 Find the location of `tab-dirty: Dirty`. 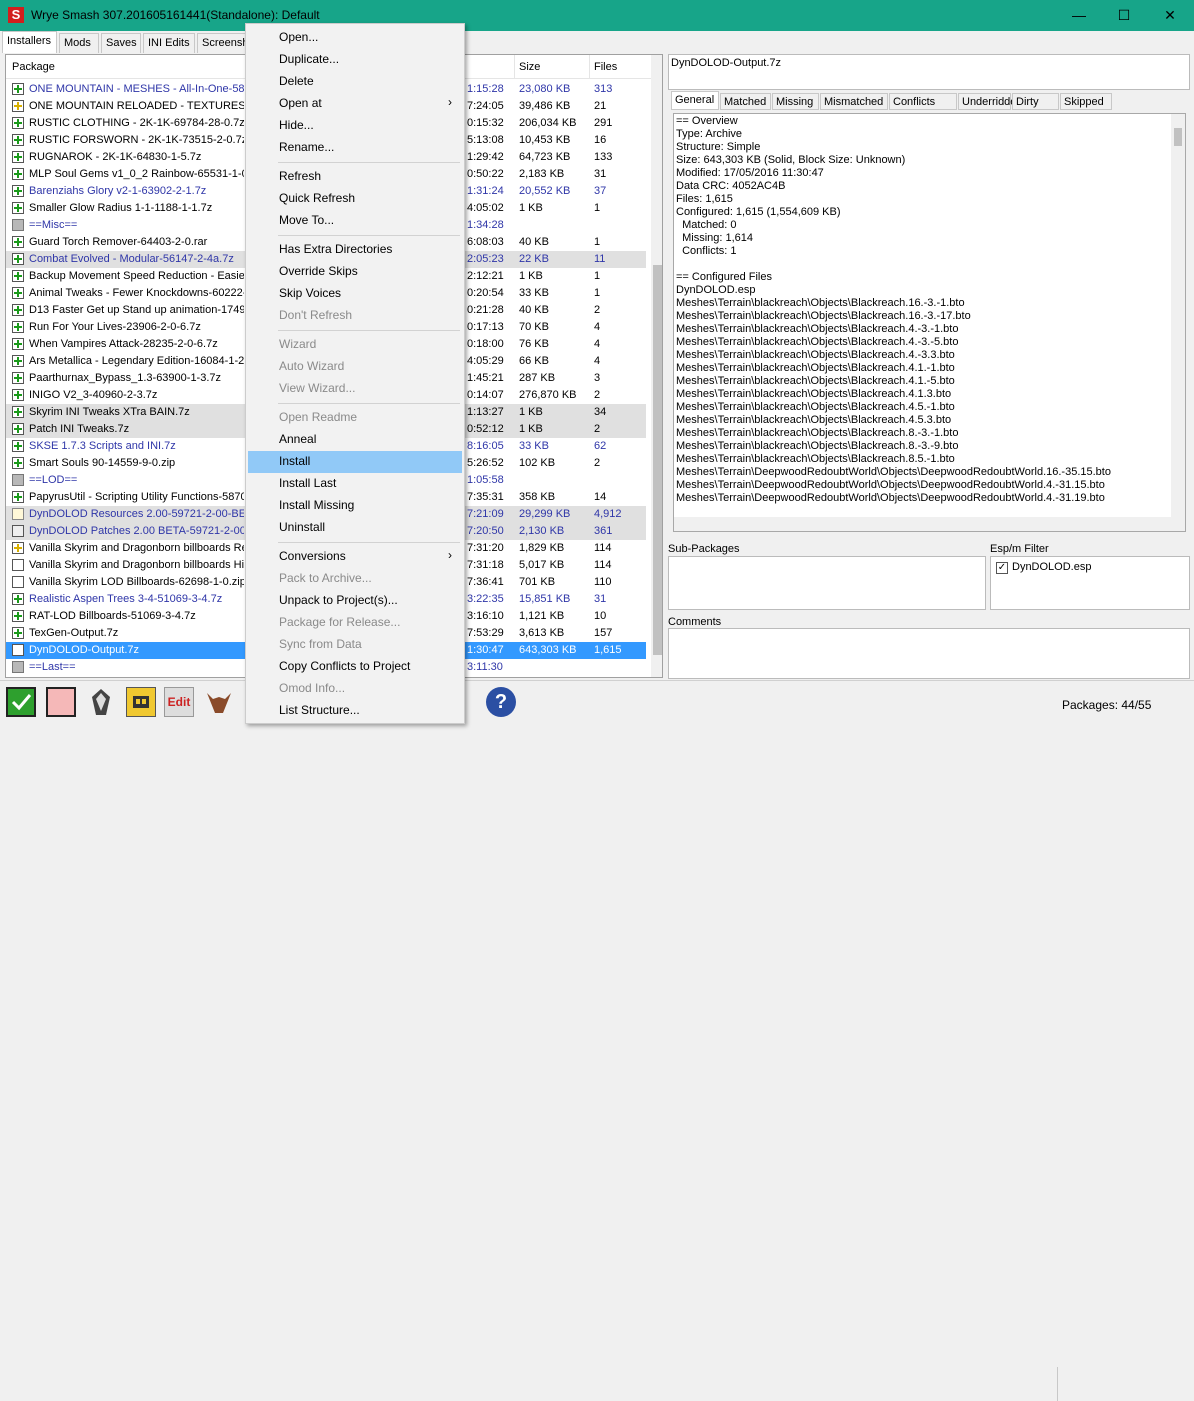

tab-dirty: Dirty is located at coordinates (1035, 101).